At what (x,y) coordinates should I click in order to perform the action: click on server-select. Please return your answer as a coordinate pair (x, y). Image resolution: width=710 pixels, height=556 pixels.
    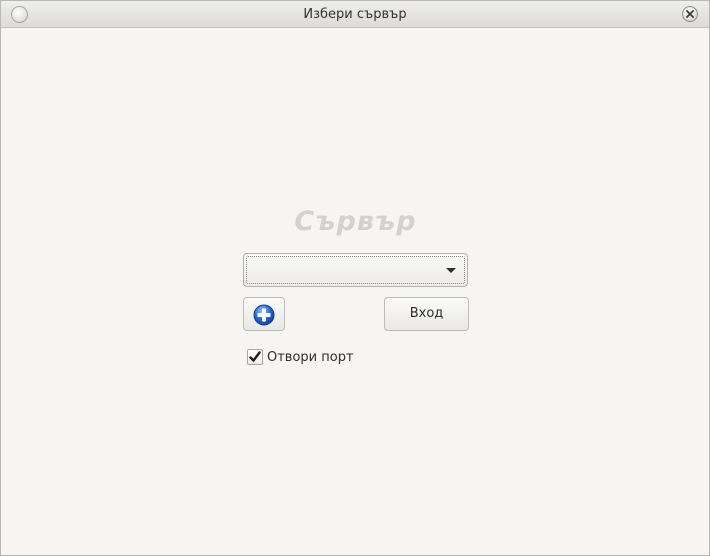
    Looking at the image, I should click on (355, 270).